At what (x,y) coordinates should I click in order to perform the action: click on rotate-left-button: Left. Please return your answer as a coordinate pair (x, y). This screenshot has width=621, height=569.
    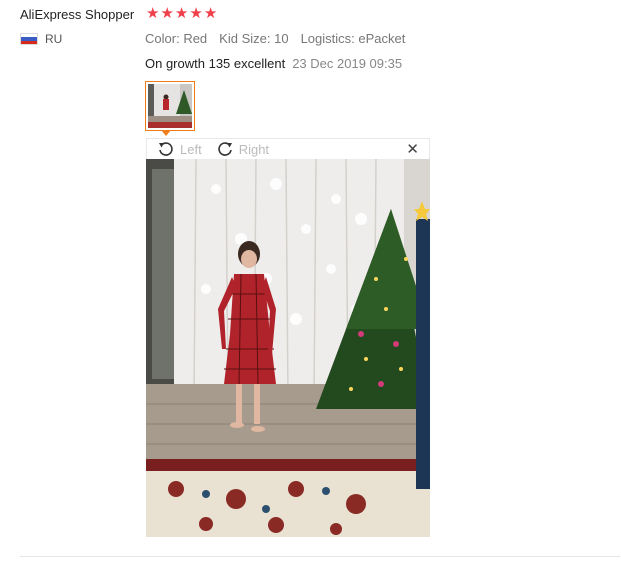
    Looking at the image, I should click on (179, 149).